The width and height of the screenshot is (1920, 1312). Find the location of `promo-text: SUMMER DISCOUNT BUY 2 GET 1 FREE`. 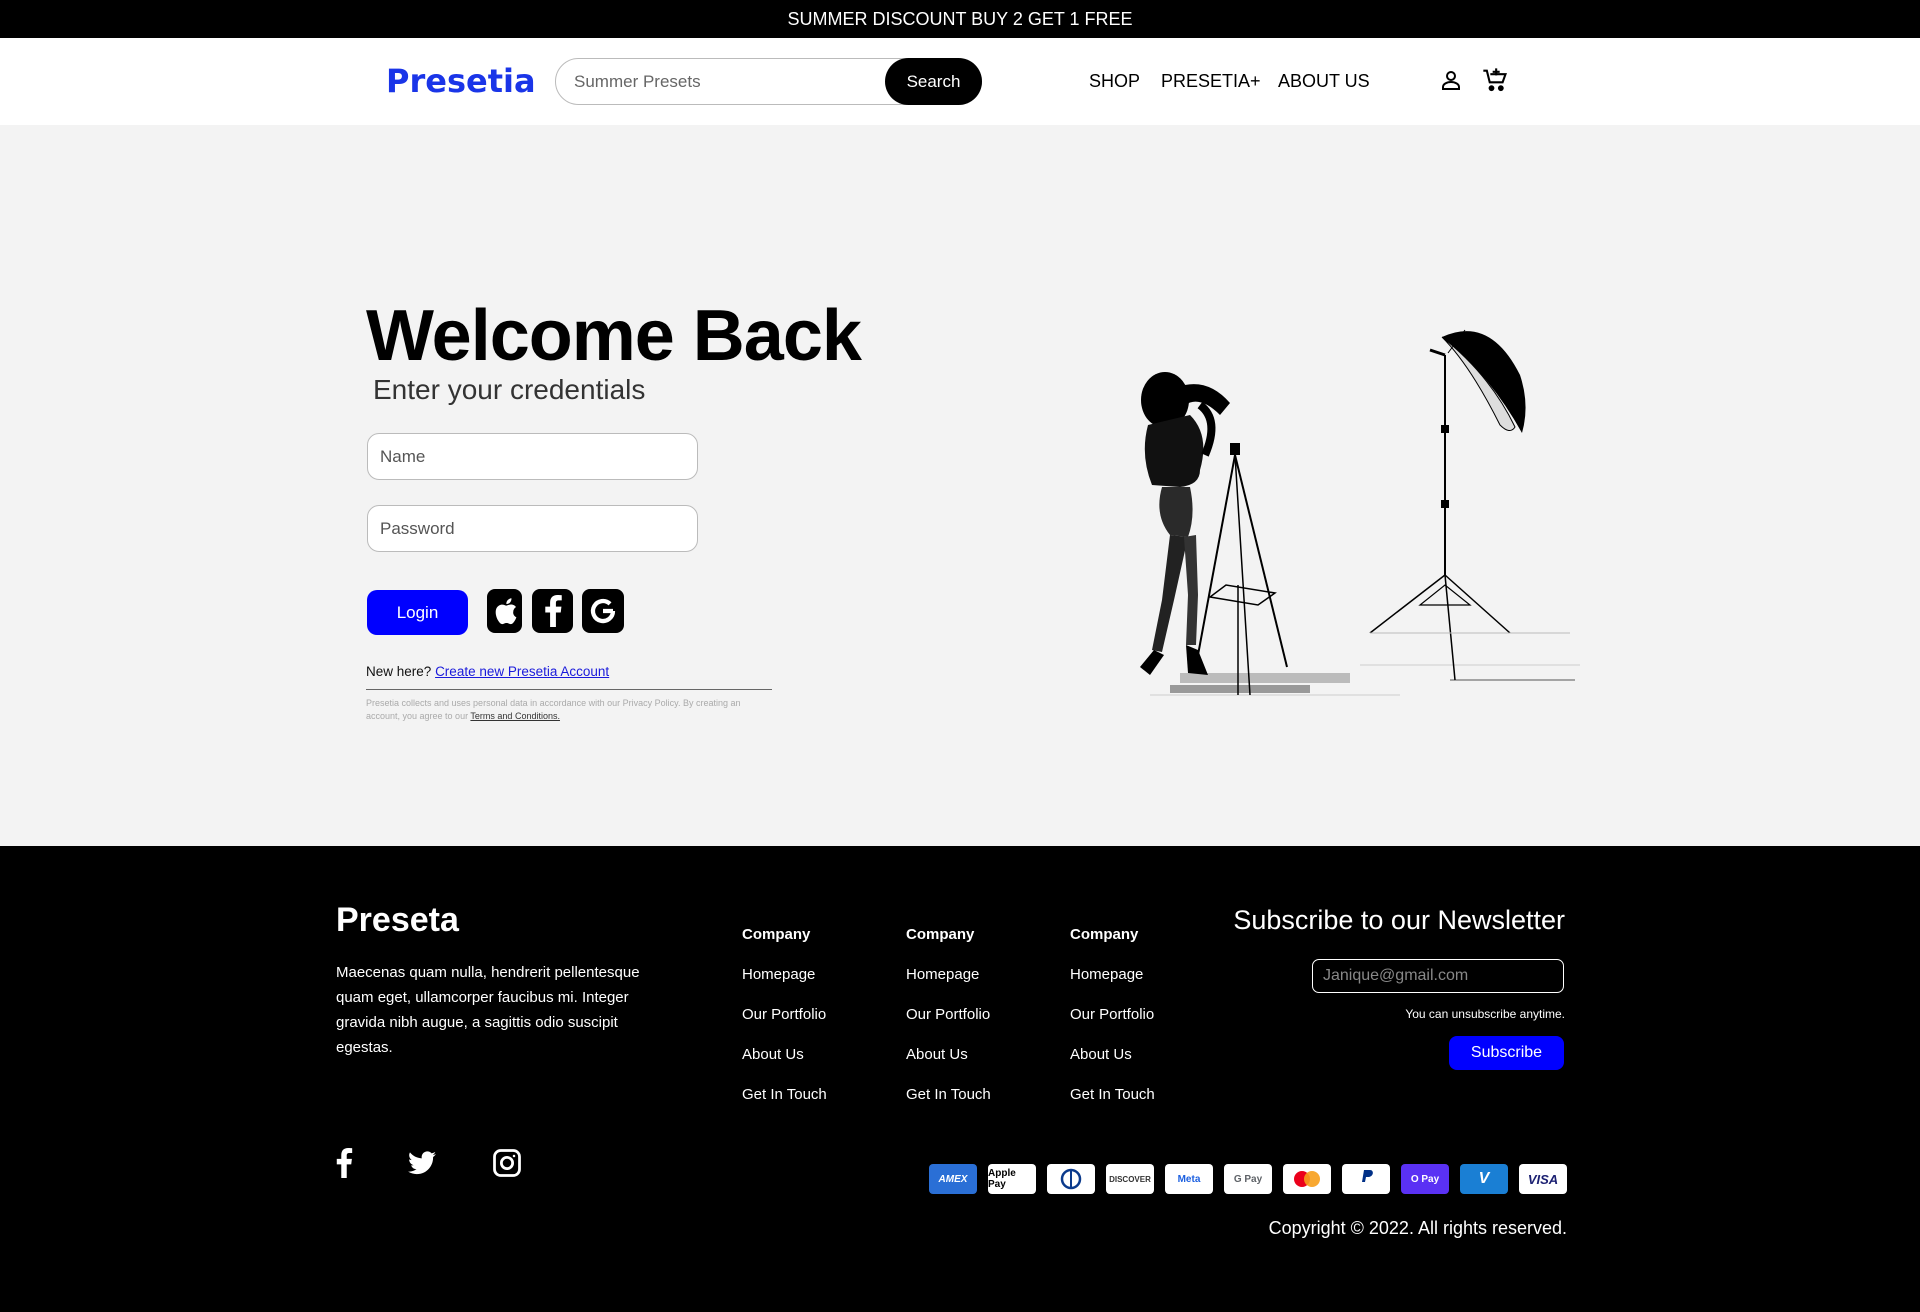

promo-text: SUMMER DISCOUNT BUY 2 GET 1 FREE is located at coordinates (960, 18).